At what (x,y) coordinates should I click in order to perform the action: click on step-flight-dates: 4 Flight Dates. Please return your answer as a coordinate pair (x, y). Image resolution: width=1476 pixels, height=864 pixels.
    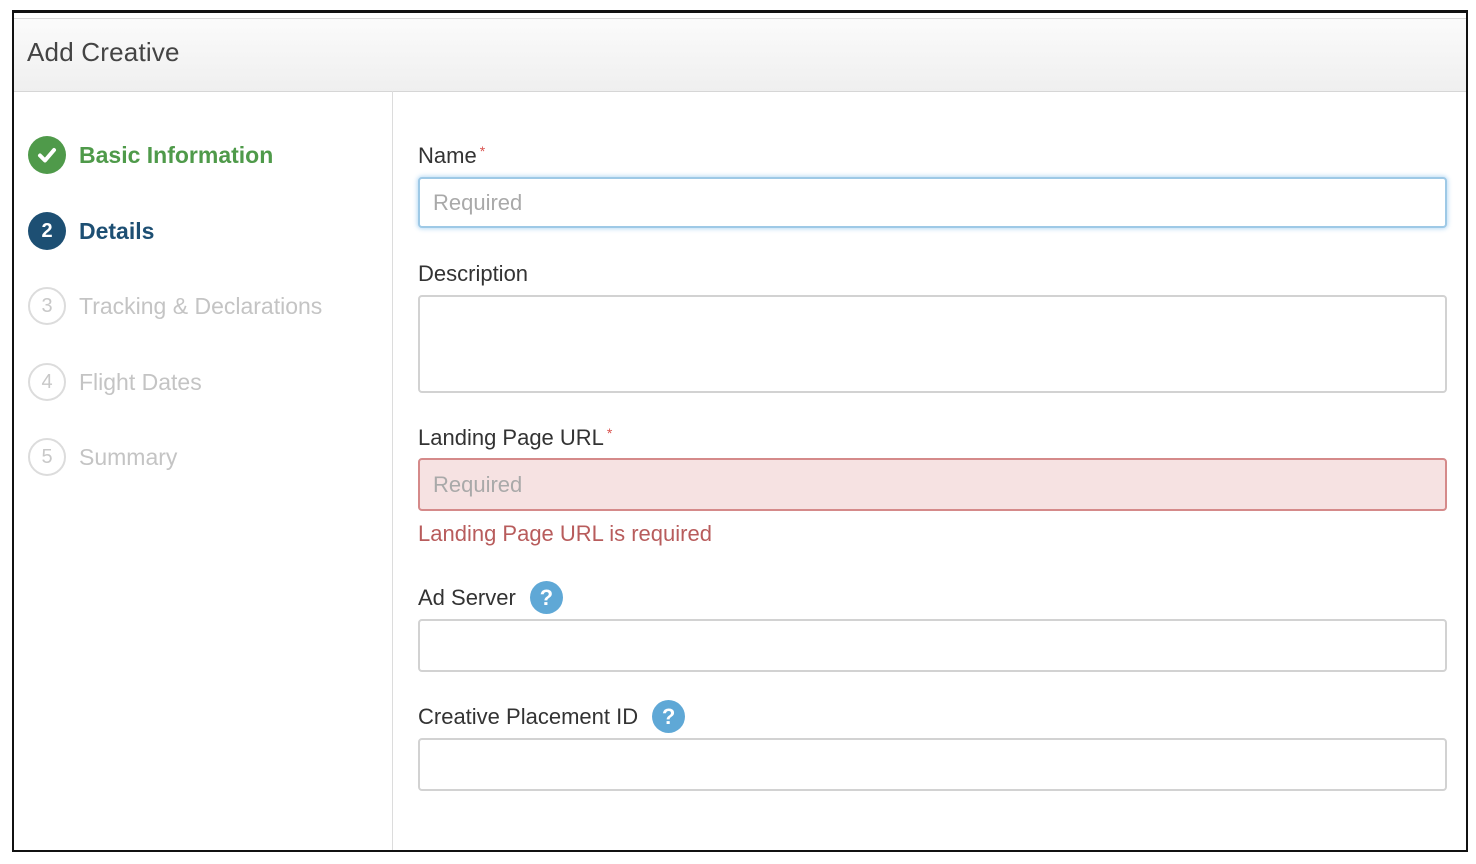
    Looking at the image, I should click on (115, 382).